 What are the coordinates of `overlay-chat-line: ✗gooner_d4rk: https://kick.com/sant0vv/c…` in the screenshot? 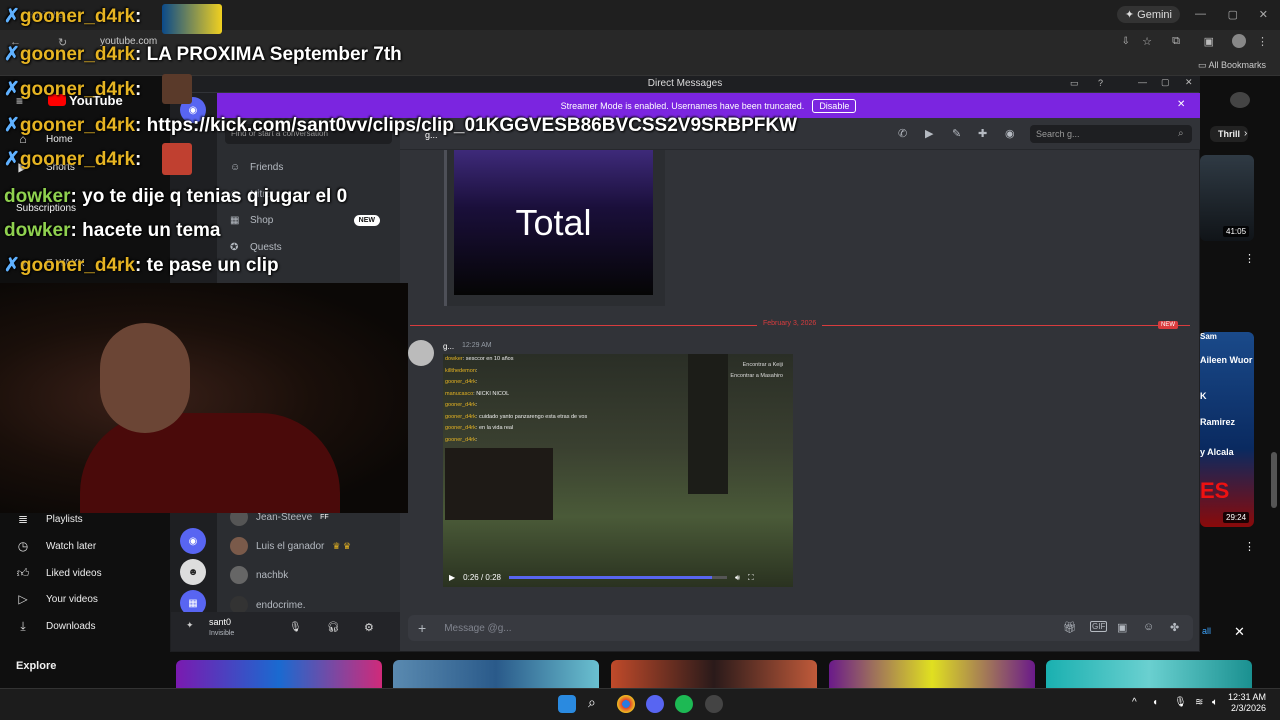 It's located at (401, 125).